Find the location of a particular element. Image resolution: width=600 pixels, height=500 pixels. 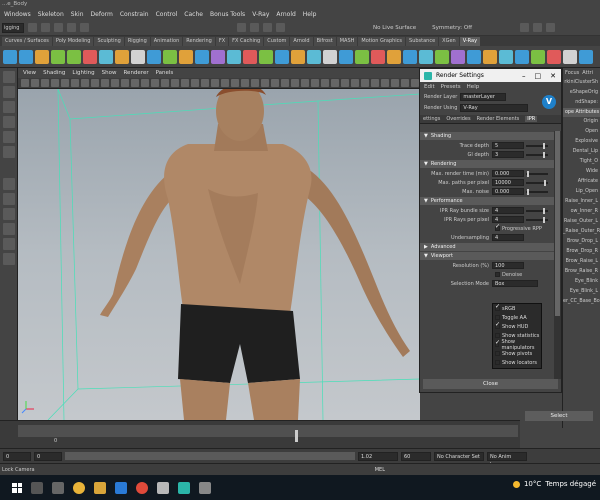

minimize-icon: – is located at coordinates (524, 76).